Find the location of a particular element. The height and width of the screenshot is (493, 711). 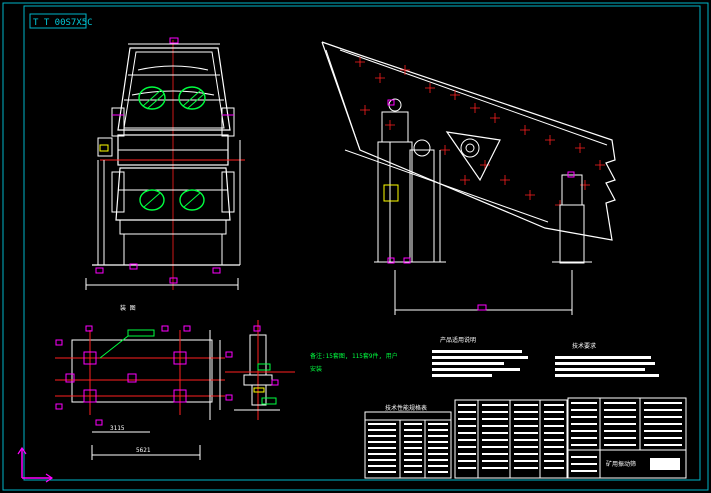

front-view is located at coordinates (165, 163).